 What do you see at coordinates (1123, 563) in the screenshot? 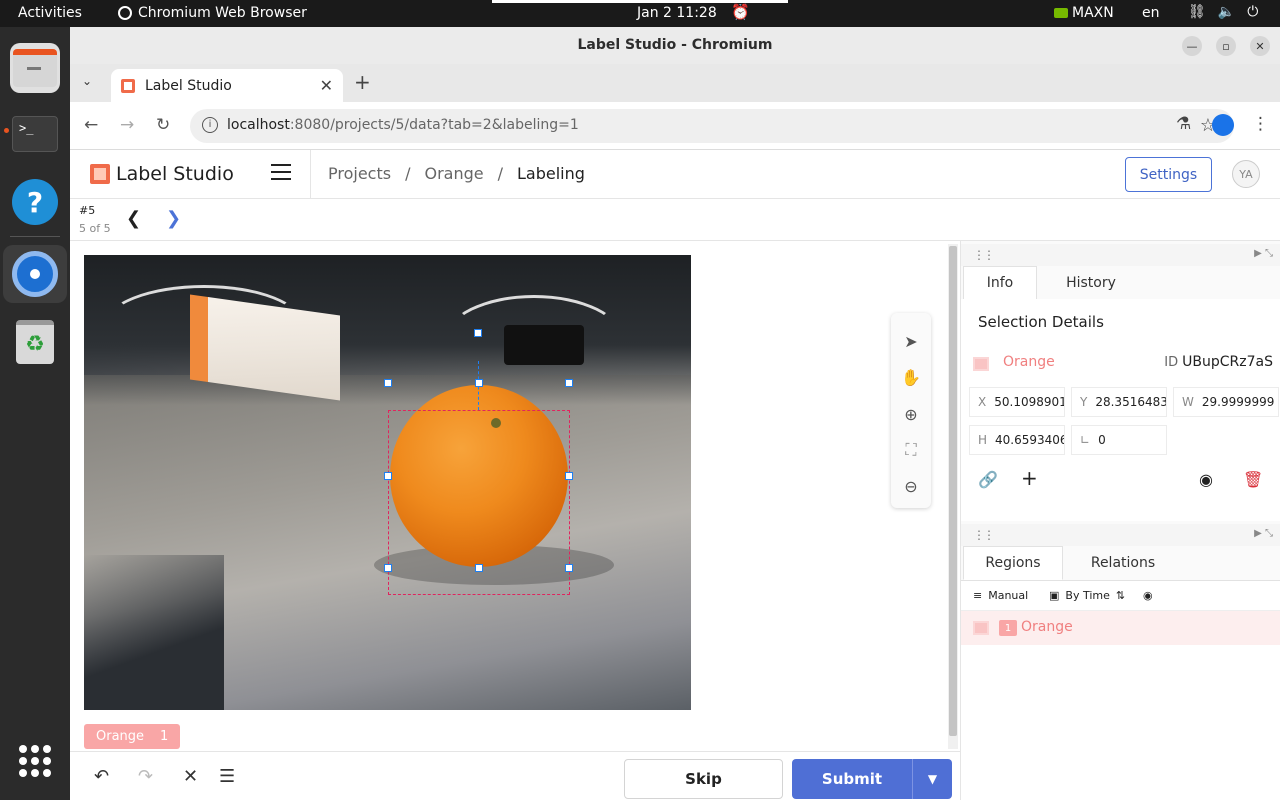
I see `tab-relations: Relations` at bounding box center [1123, 563].